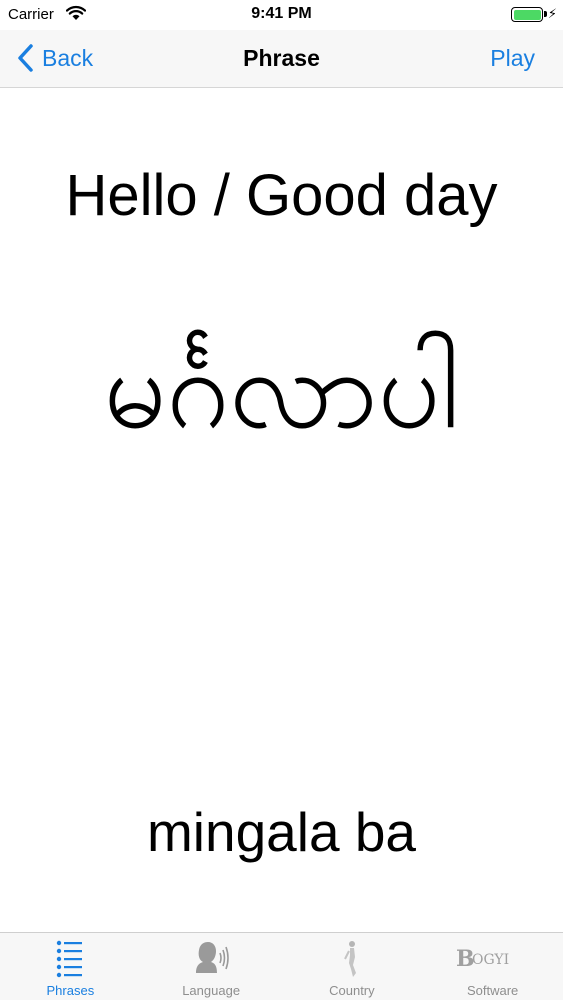 The width and height of the screenshot is (563, 1000). What do you see at coordinates (490, 960) in the screenshot?
I see `svg-text: OGYI` at bounding box center [490, 960].